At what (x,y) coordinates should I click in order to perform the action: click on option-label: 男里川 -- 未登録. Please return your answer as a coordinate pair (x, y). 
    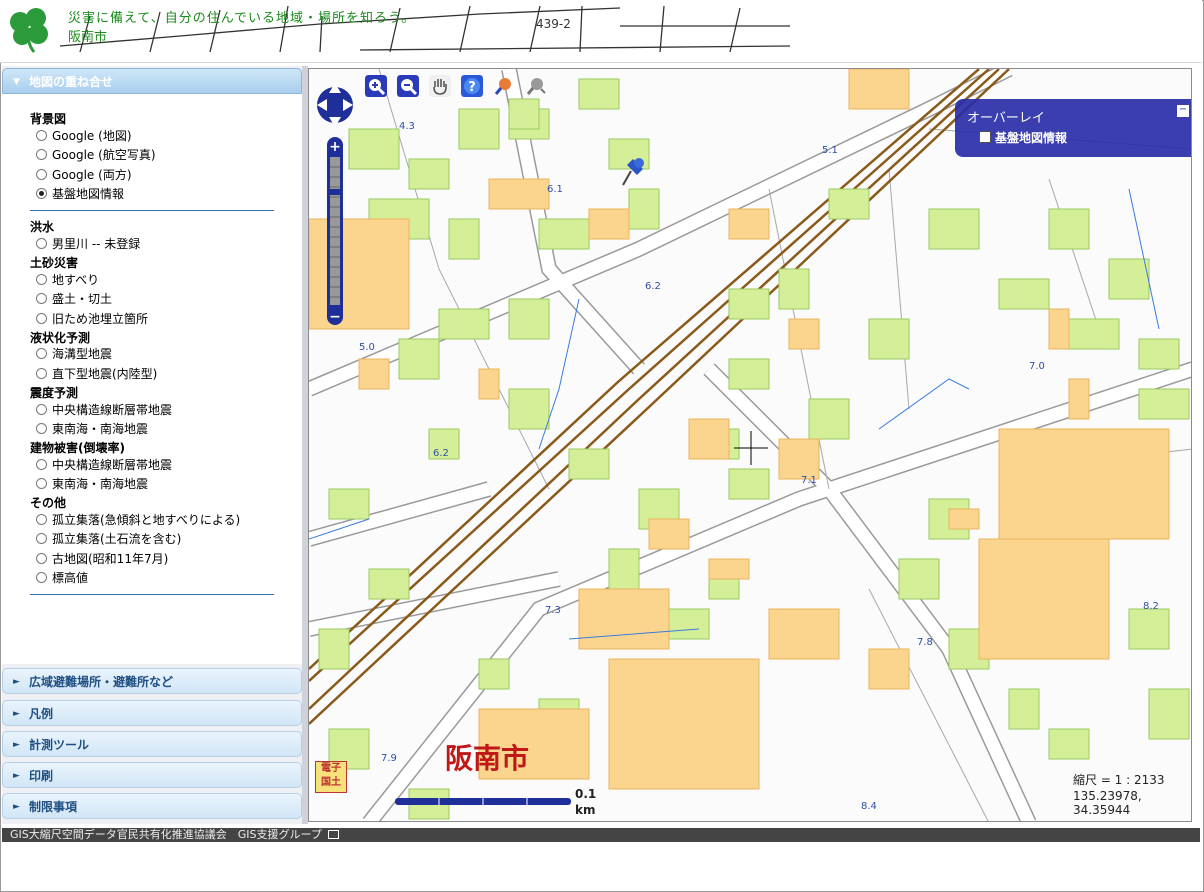
    Looking at the image, I should click on (96, 244).